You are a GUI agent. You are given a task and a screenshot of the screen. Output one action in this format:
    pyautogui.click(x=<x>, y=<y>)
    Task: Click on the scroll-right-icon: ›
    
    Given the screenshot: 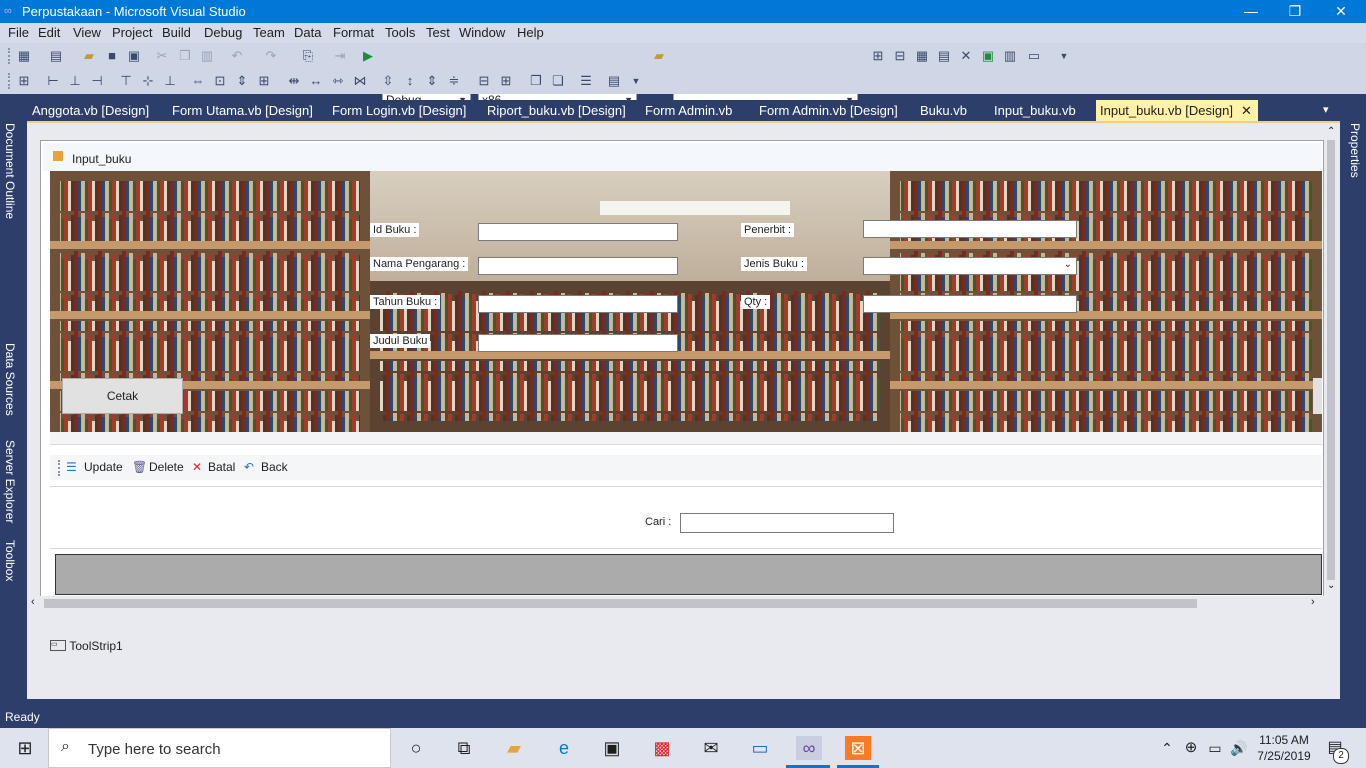 What is the action you would take?
    pyautogui.click(x=1313, y=602)
    